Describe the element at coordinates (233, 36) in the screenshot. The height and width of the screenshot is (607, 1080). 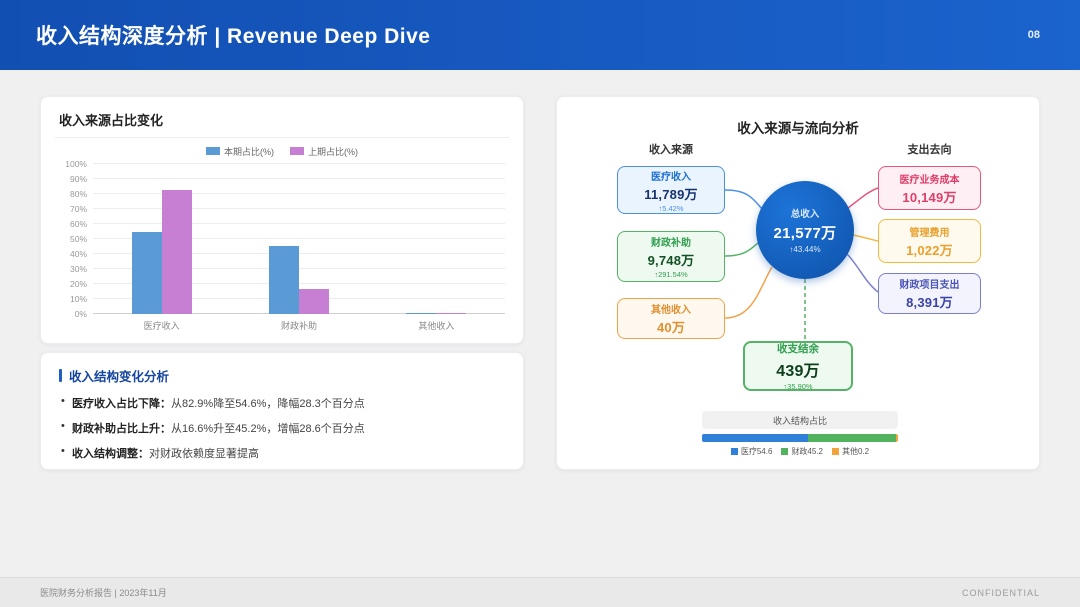
I see `page-title: 收入结构深度分析 | Revenue Deep Dive` at that location.